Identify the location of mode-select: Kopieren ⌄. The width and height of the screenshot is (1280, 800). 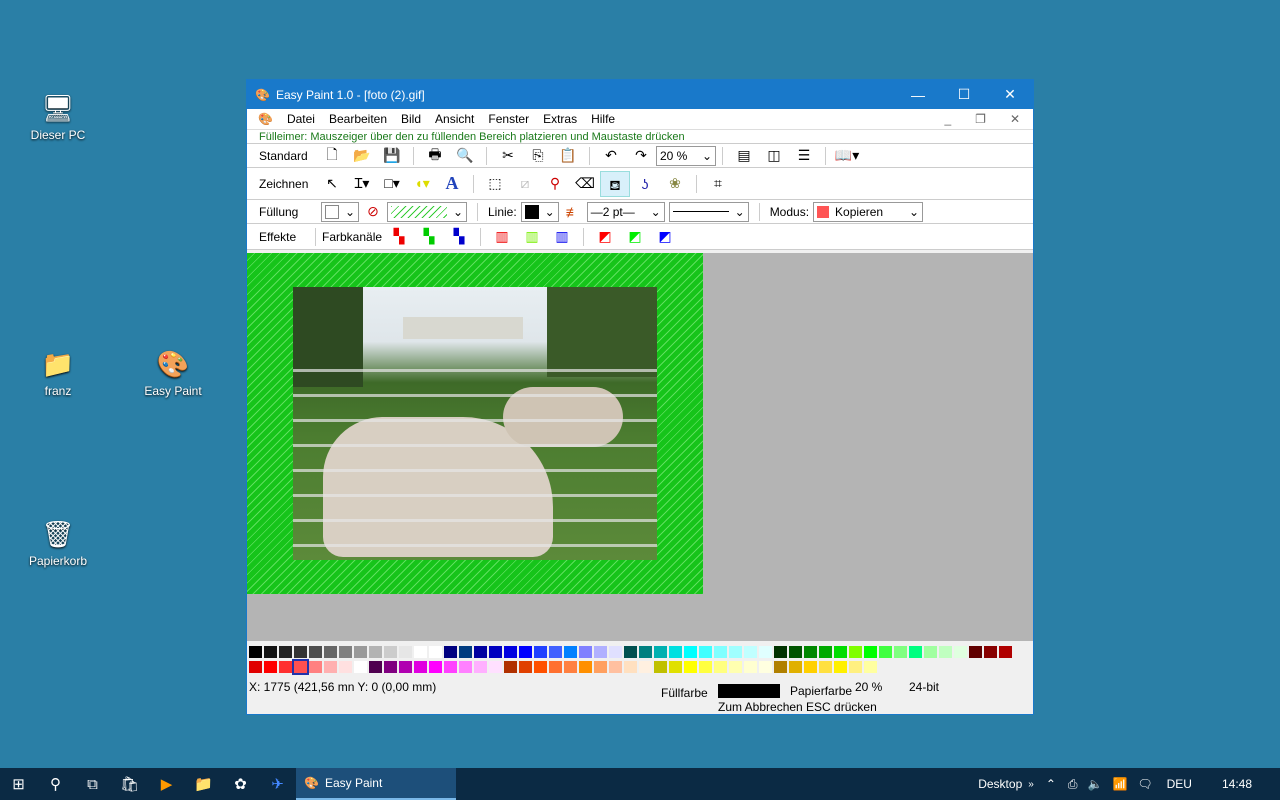
(868, 211).